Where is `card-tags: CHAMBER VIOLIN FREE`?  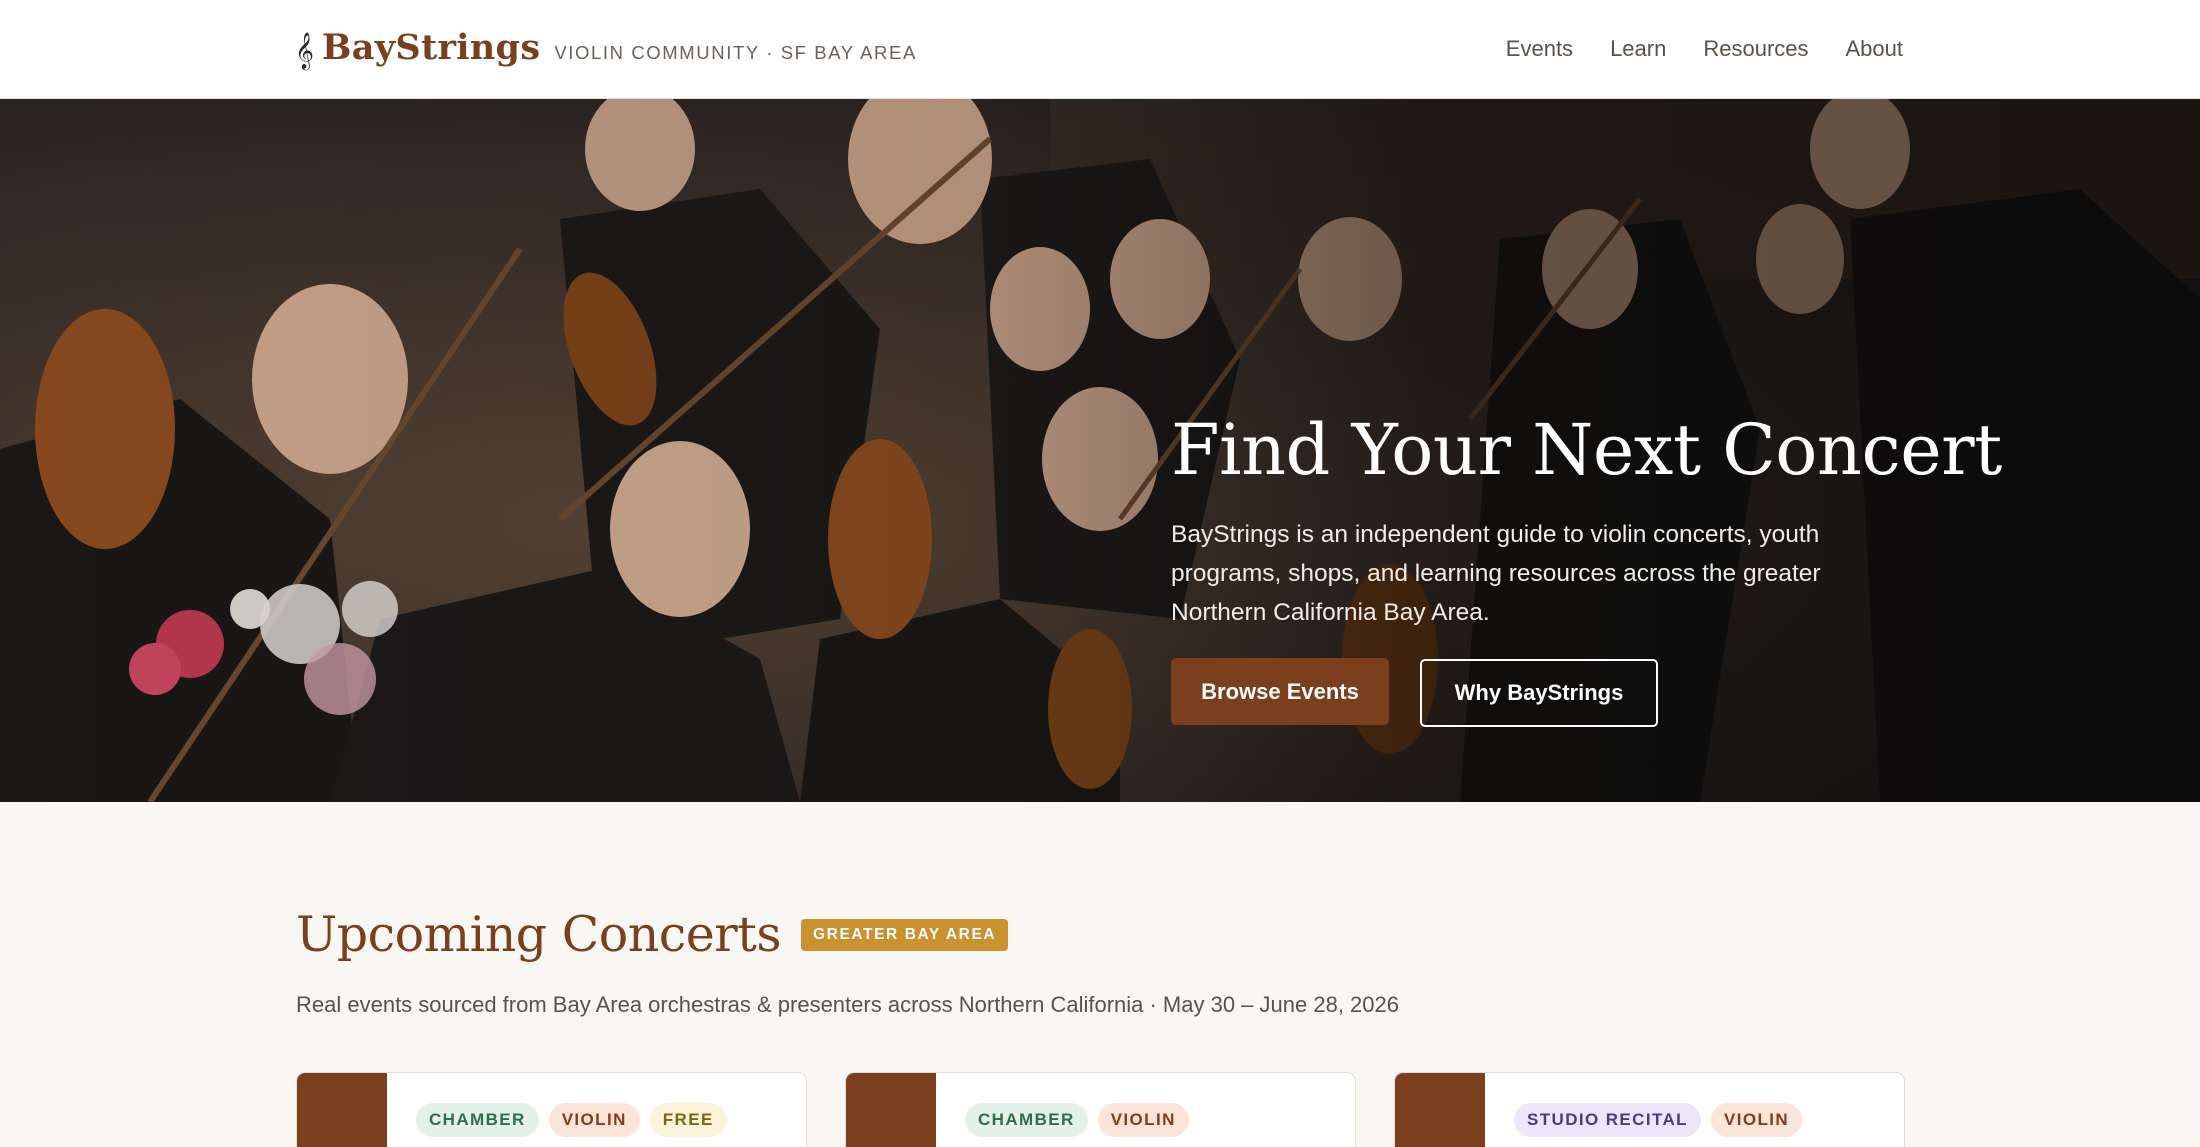 card-tags: CHAMBER VIOLIN FREE is located at coordinates (571, 1120).